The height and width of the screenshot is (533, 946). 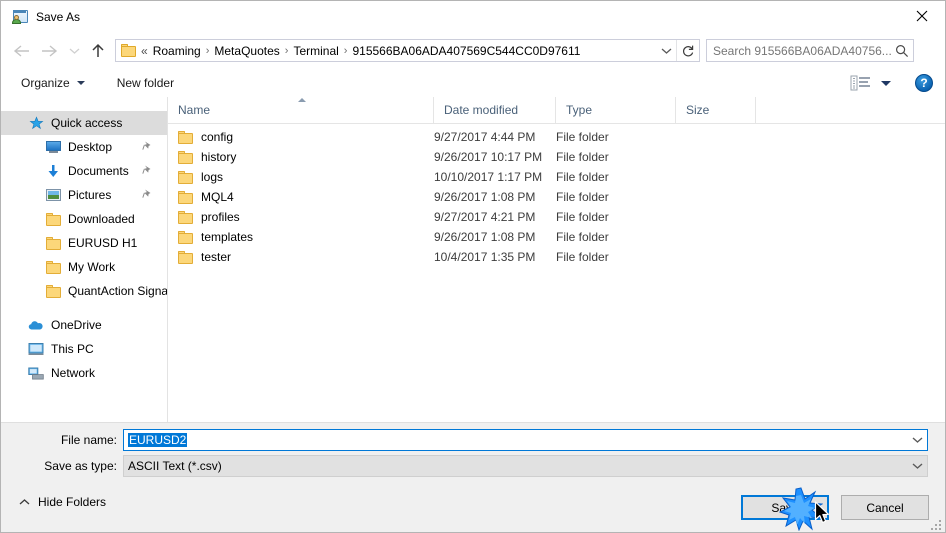 What do you see at coordinates (36, 123) in the screenshot?
I see `star-icon` at bounding box center [36, 123].